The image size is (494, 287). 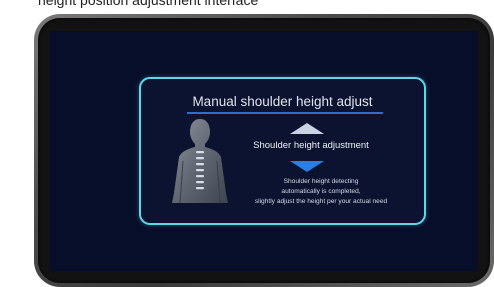 I want to click on arrow-down-icon, so click(x=307, y=166).